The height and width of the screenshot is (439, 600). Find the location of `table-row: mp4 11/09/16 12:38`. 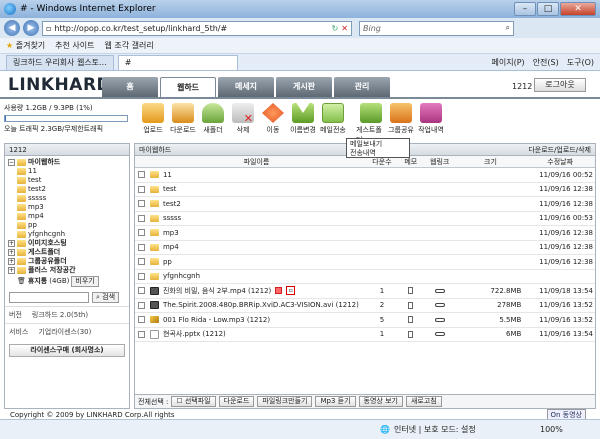

table-row: mp4 11/09/16 12:38 is located at coordinates (365, 248).